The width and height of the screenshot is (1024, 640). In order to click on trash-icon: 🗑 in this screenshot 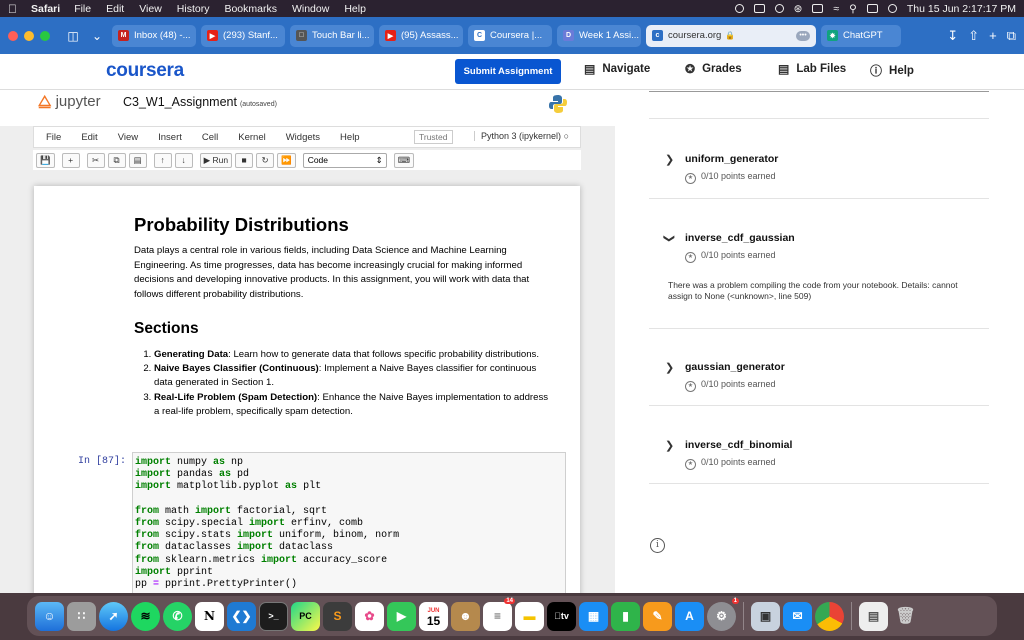, I will do `click(905, 616)`.